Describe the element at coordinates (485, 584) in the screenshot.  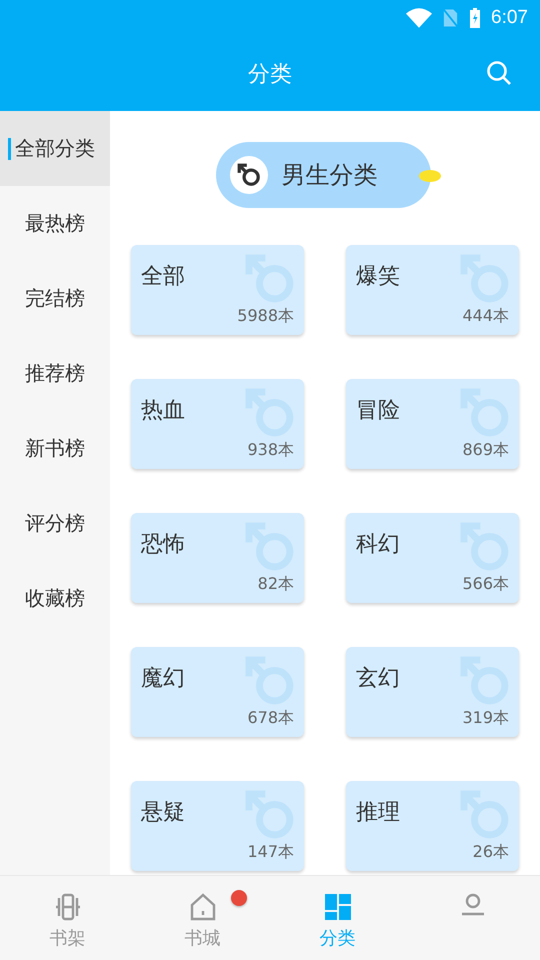
I see `book-count: 566本` at that location.